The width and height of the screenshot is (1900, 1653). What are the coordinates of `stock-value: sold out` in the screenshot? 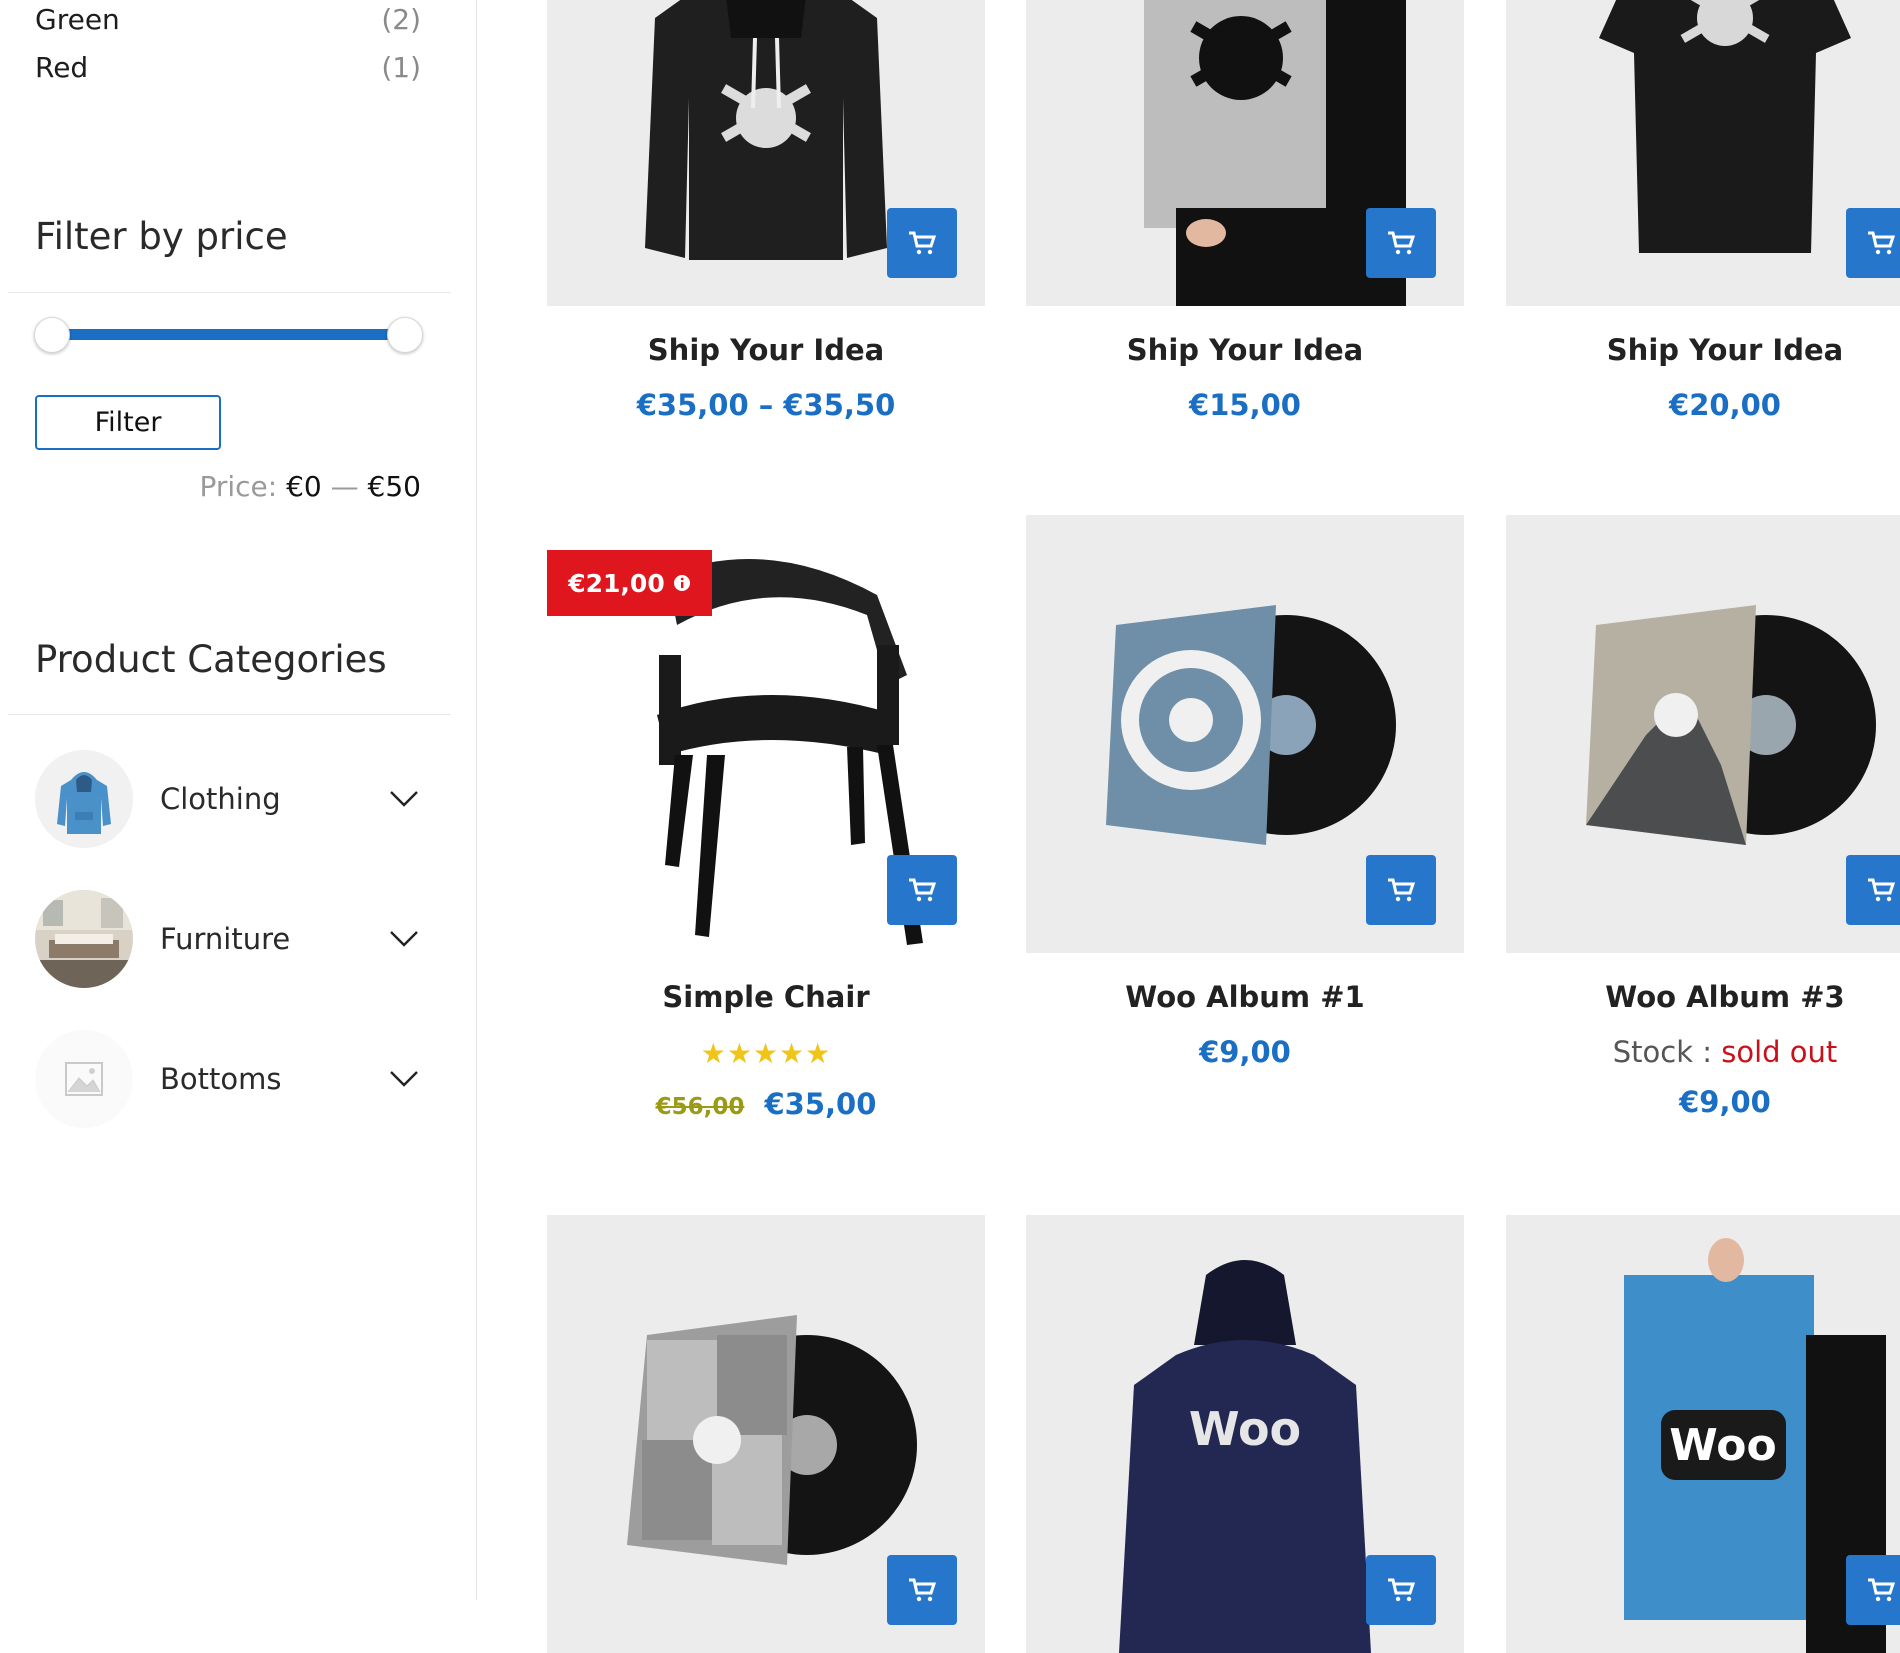 It's located at (1779, 1052).